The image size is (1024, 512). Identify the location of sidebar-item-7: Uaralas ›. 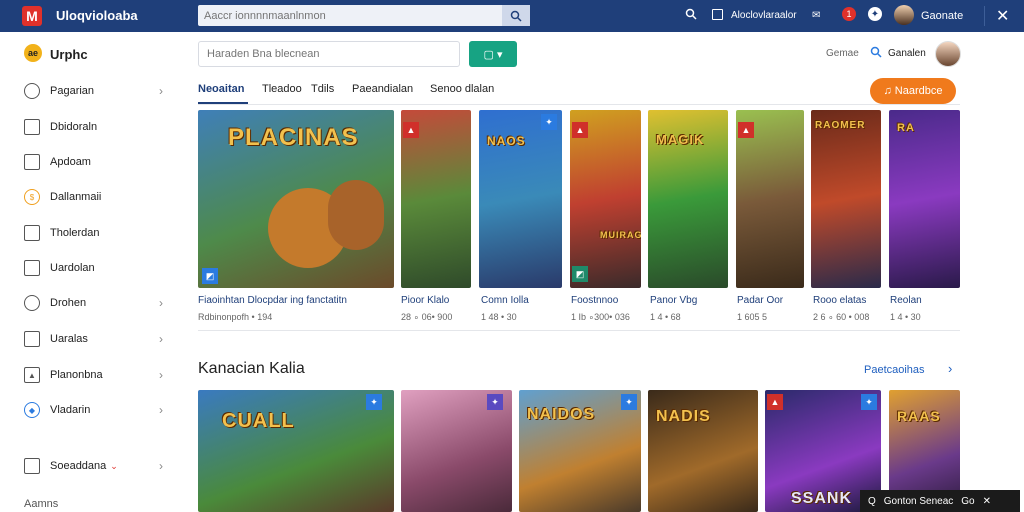
(96, 339).